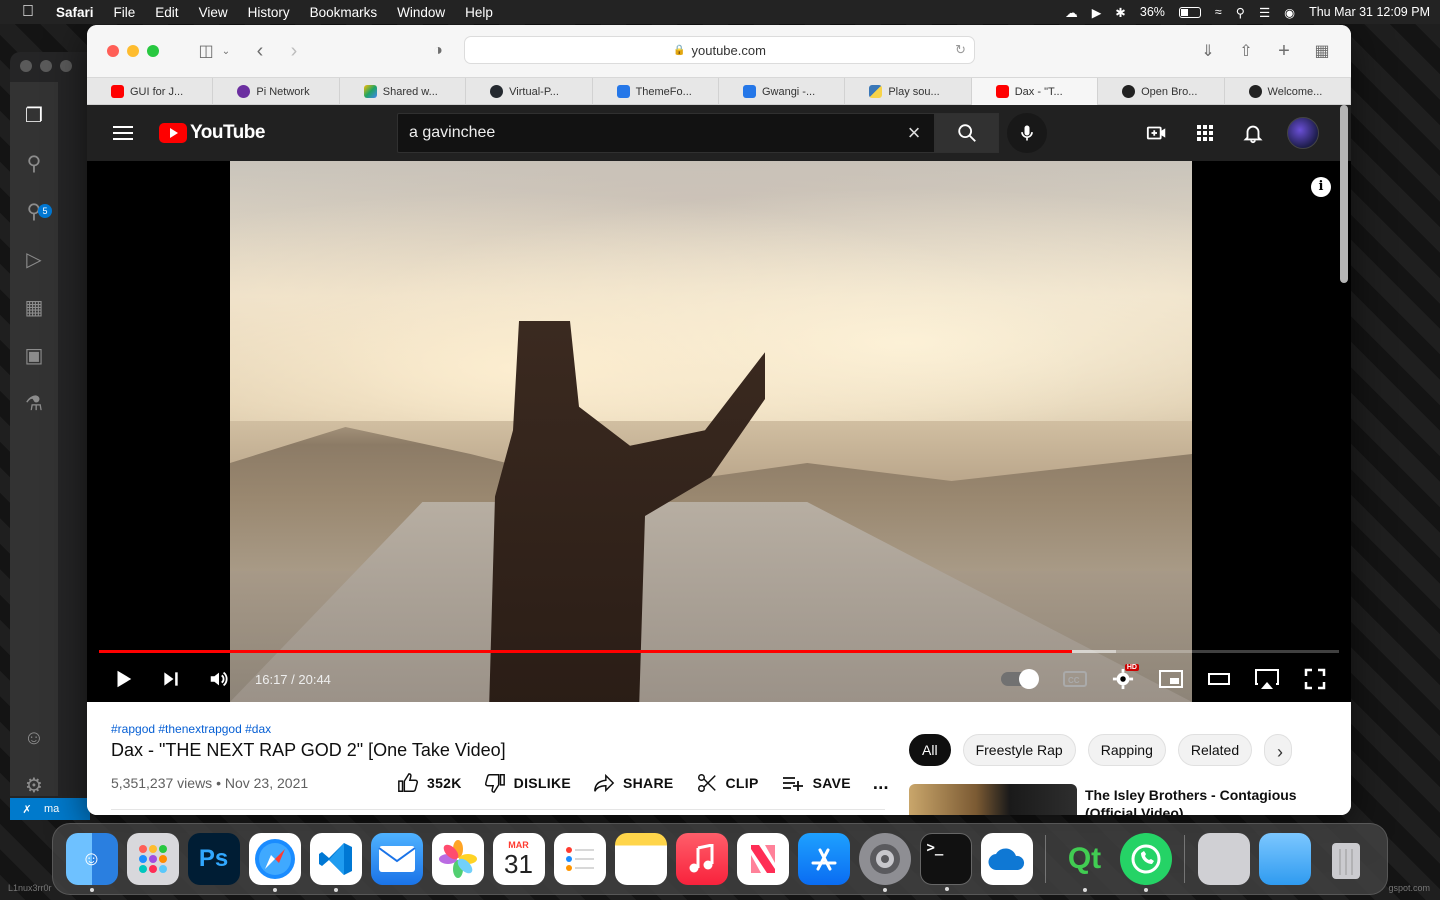 This screenshot has height=900, width=1440. What do you see at coordinates (34, 356) in the screenshot?
I see `remote-explorer-icon: ▣` at bounding box center [34, 356].